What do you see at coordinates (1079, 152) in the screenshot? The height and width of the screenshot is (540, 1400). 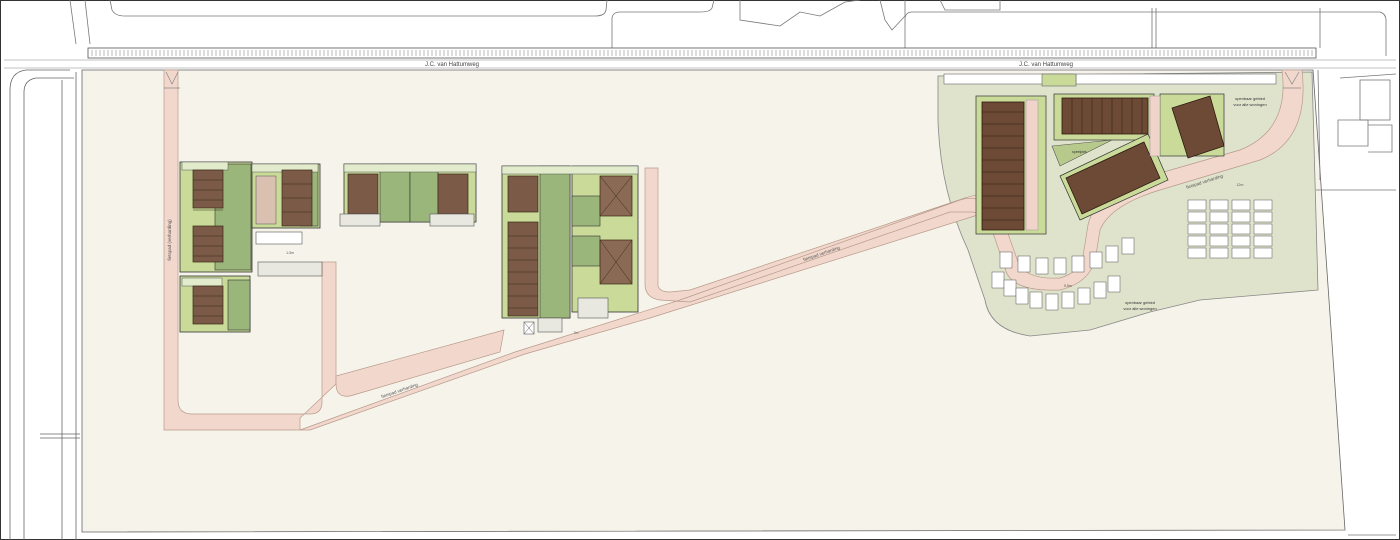 I see `label-speelplek: speelplek` at bounding box center [1079, 152].